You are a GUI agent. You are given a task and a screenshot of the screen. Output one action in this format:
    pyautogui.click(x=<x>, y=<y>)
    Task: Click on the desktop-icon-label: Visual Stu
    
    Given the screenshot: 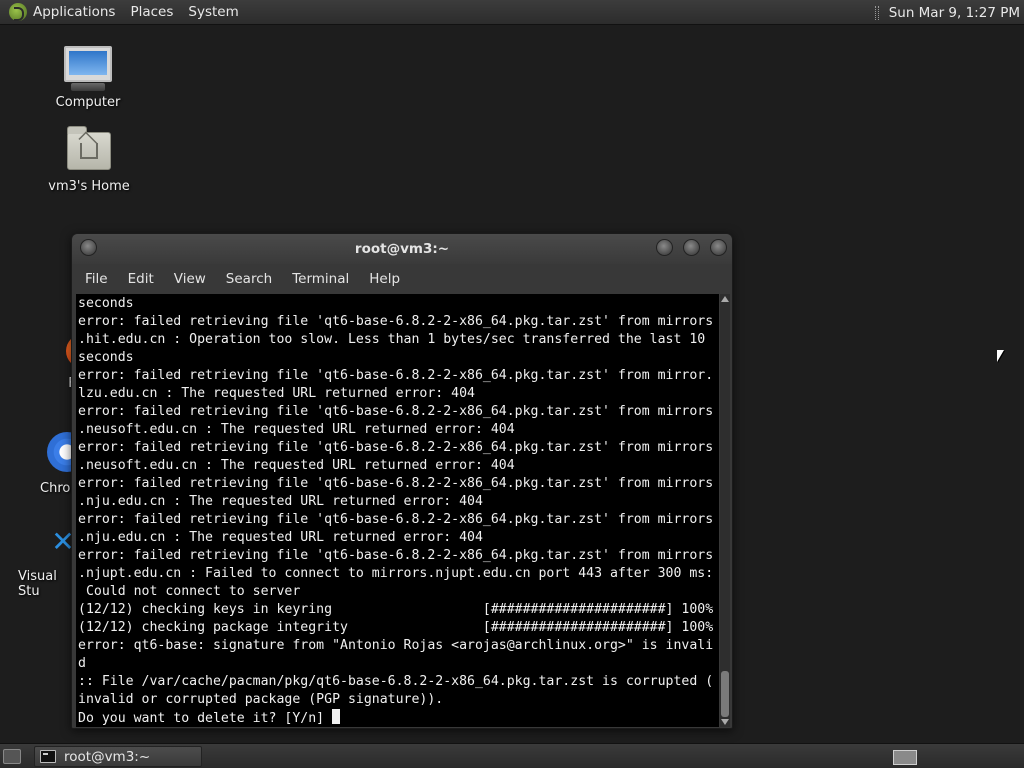 What is the action you would take?
    pyautogui.click(x=37, y=584)
    